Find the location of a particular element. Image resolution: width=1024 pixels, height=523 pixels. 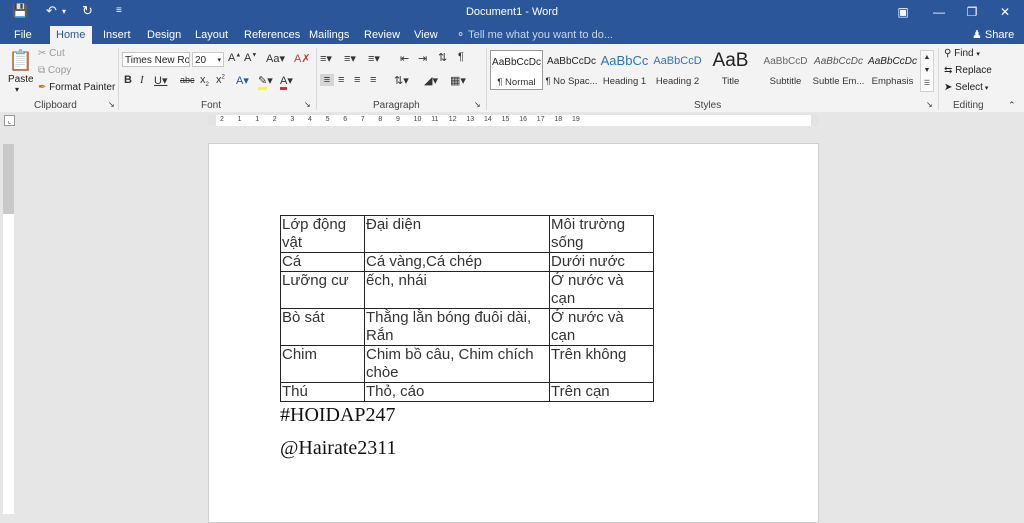

tab-file: File is located at coordinates (23, 35).